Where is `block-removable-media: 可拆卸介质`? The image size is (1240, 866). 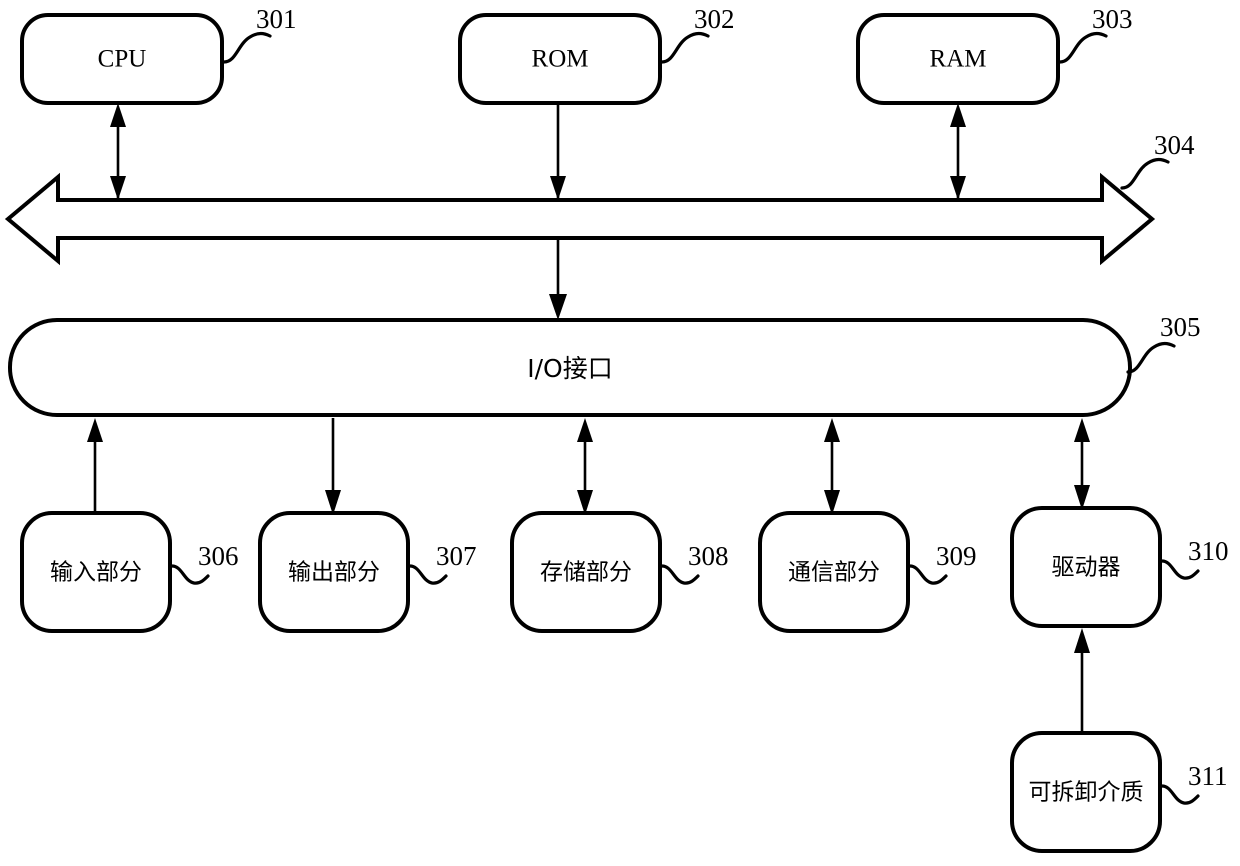
block-removable-media: 可拆卸介质 is located at coordinates (1086, 792).